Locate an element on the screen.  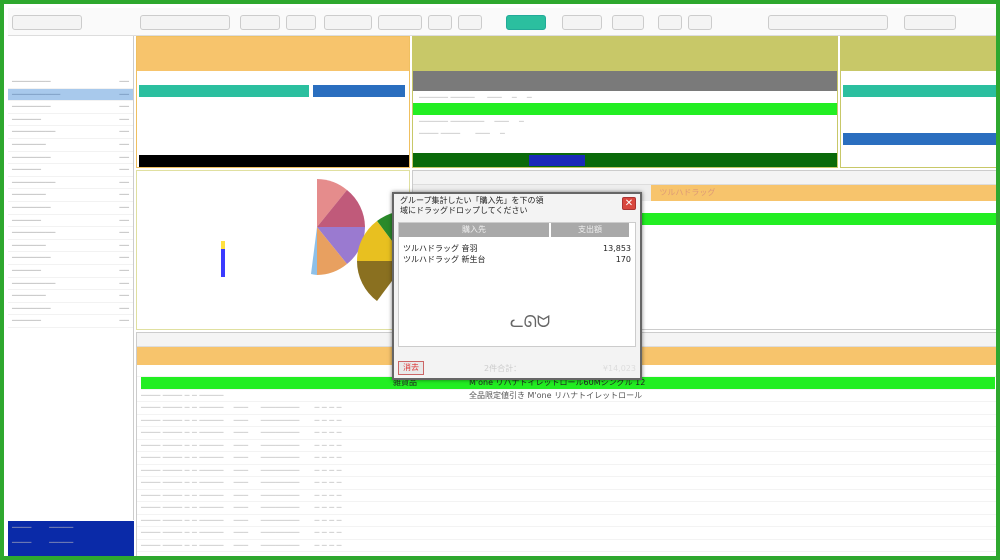
count-label: 2件合計： is located at coordinates (503, 368).